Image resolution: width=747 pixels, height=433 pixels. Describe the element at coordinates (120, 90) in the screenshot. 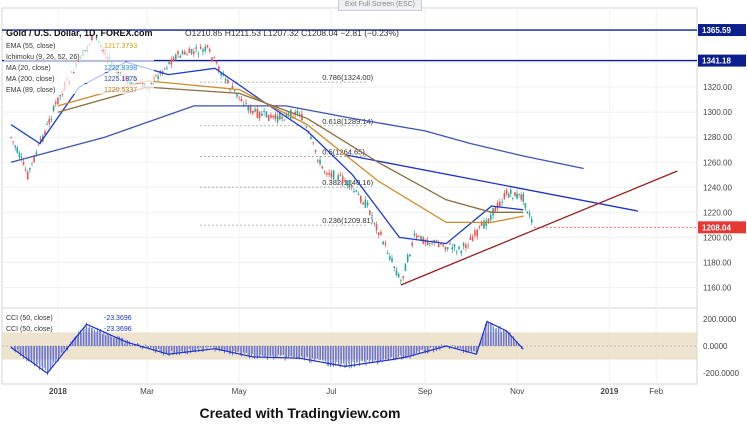

I see `legend-value-4: 1220.5337` at that location.